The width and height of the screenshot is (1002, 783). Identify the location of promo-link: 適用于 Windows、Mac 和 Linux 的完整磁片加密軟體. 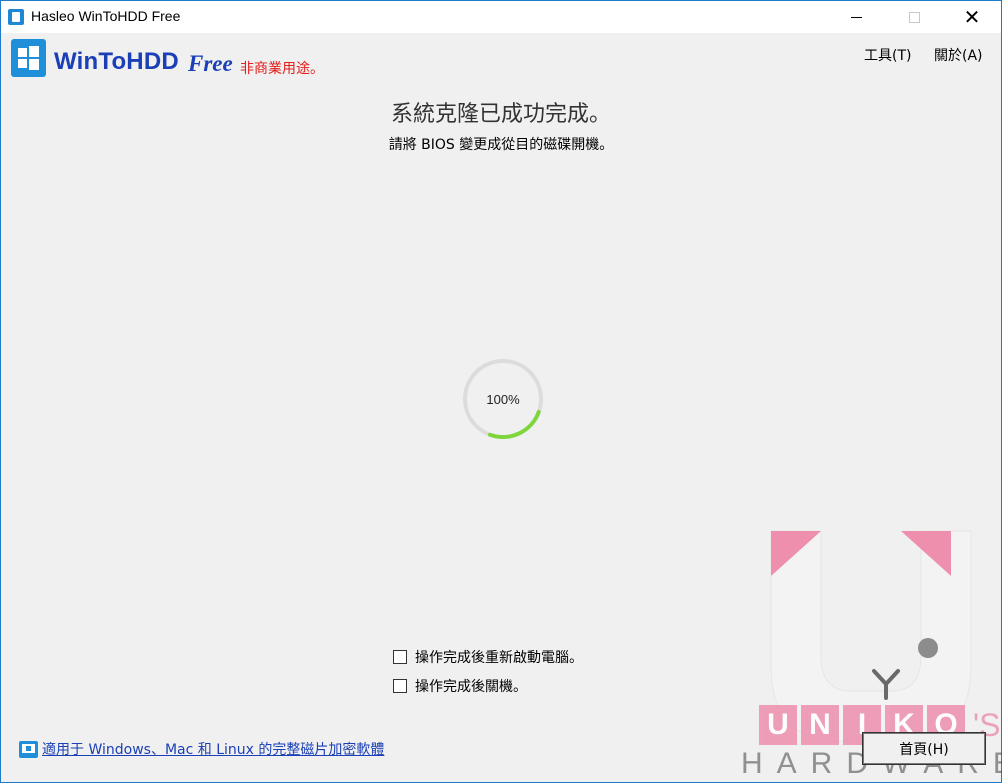
(201, 749).